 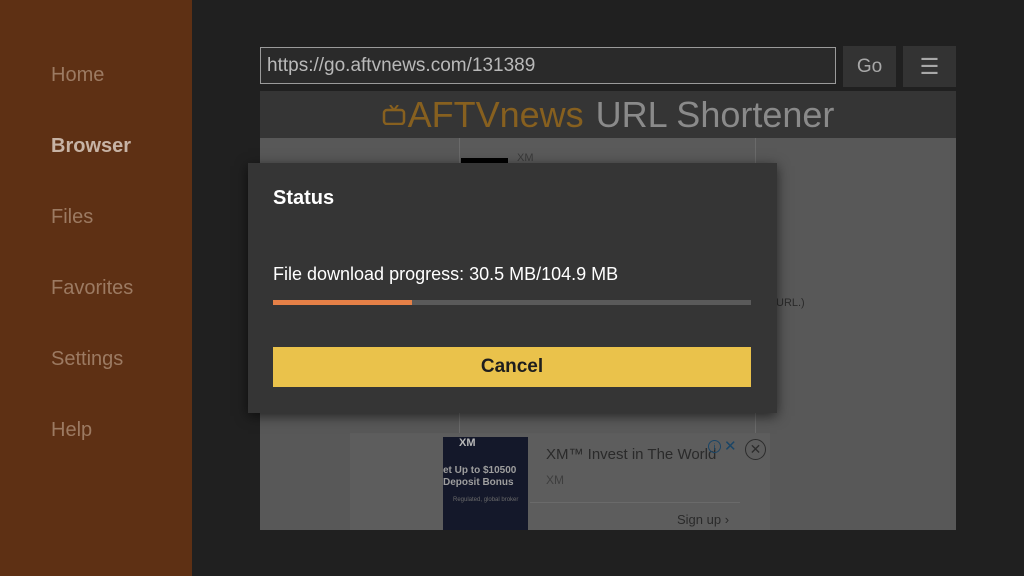 I want to click on url-input, so click(x=548, y=65).